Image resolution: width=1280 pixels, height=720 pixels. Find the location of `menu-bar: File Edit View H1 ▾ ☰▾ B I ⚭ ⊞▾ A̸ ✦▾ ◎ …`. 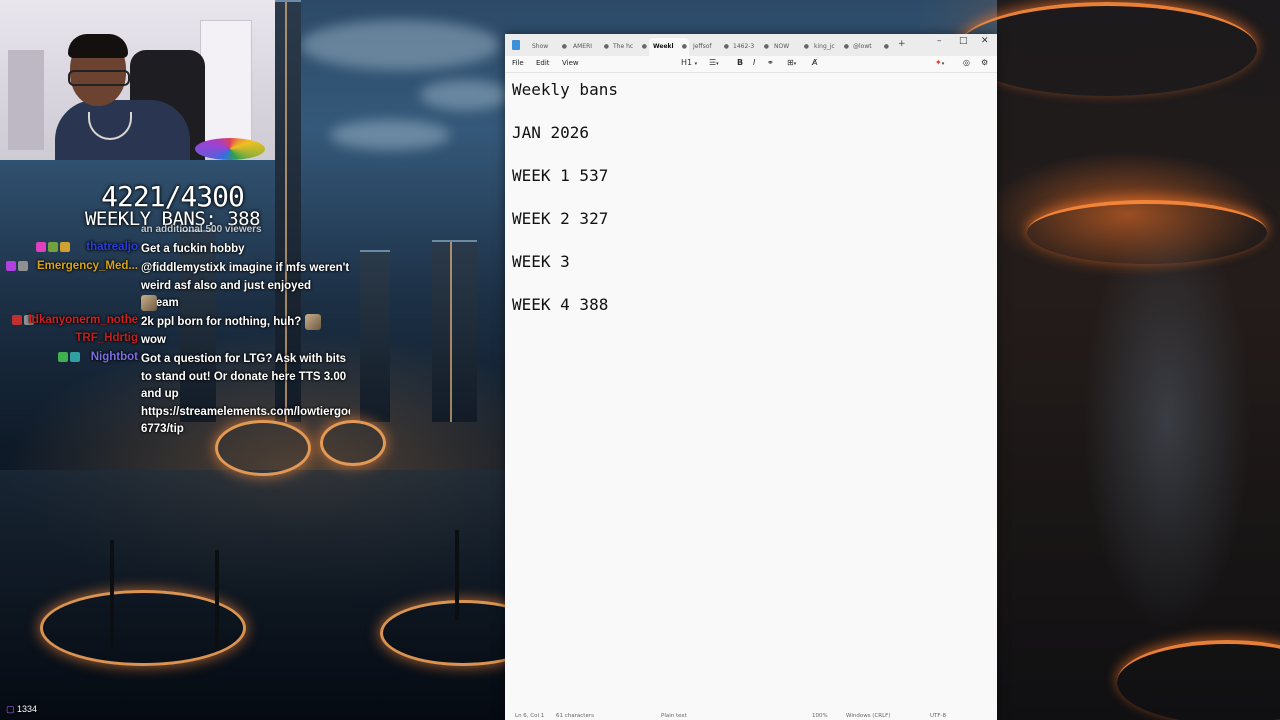

menu-bar: File Edit View H1 ▾ ☰▾ B I ⚭ ⊞▾ A̸ ✦▾ ◎ … is located at coordinates (751, 64).